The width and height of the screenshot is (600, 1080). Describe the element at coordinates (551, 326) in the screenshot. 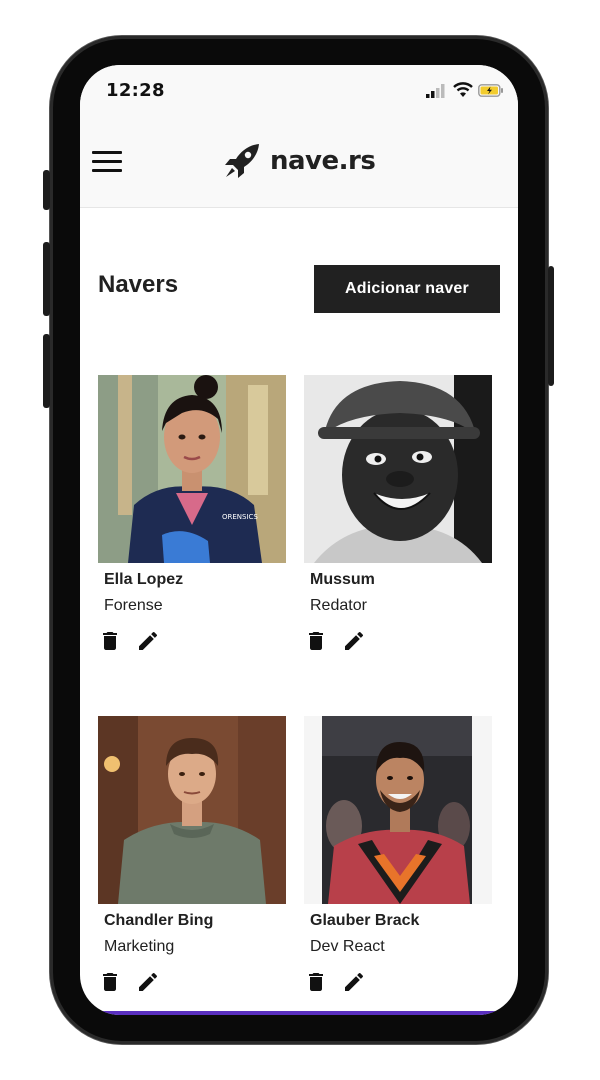

I see `phone-power-button` at that location.